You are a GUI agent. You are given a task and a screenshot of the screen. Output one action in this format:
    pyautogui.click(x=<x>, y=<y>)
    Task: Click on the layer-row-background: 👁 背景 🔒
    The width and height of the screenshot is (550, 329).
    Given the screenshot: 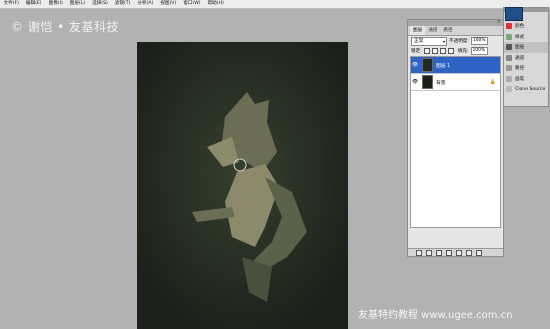 What is the action you would take?
    pyautogui.click(x=455, y=82)
    